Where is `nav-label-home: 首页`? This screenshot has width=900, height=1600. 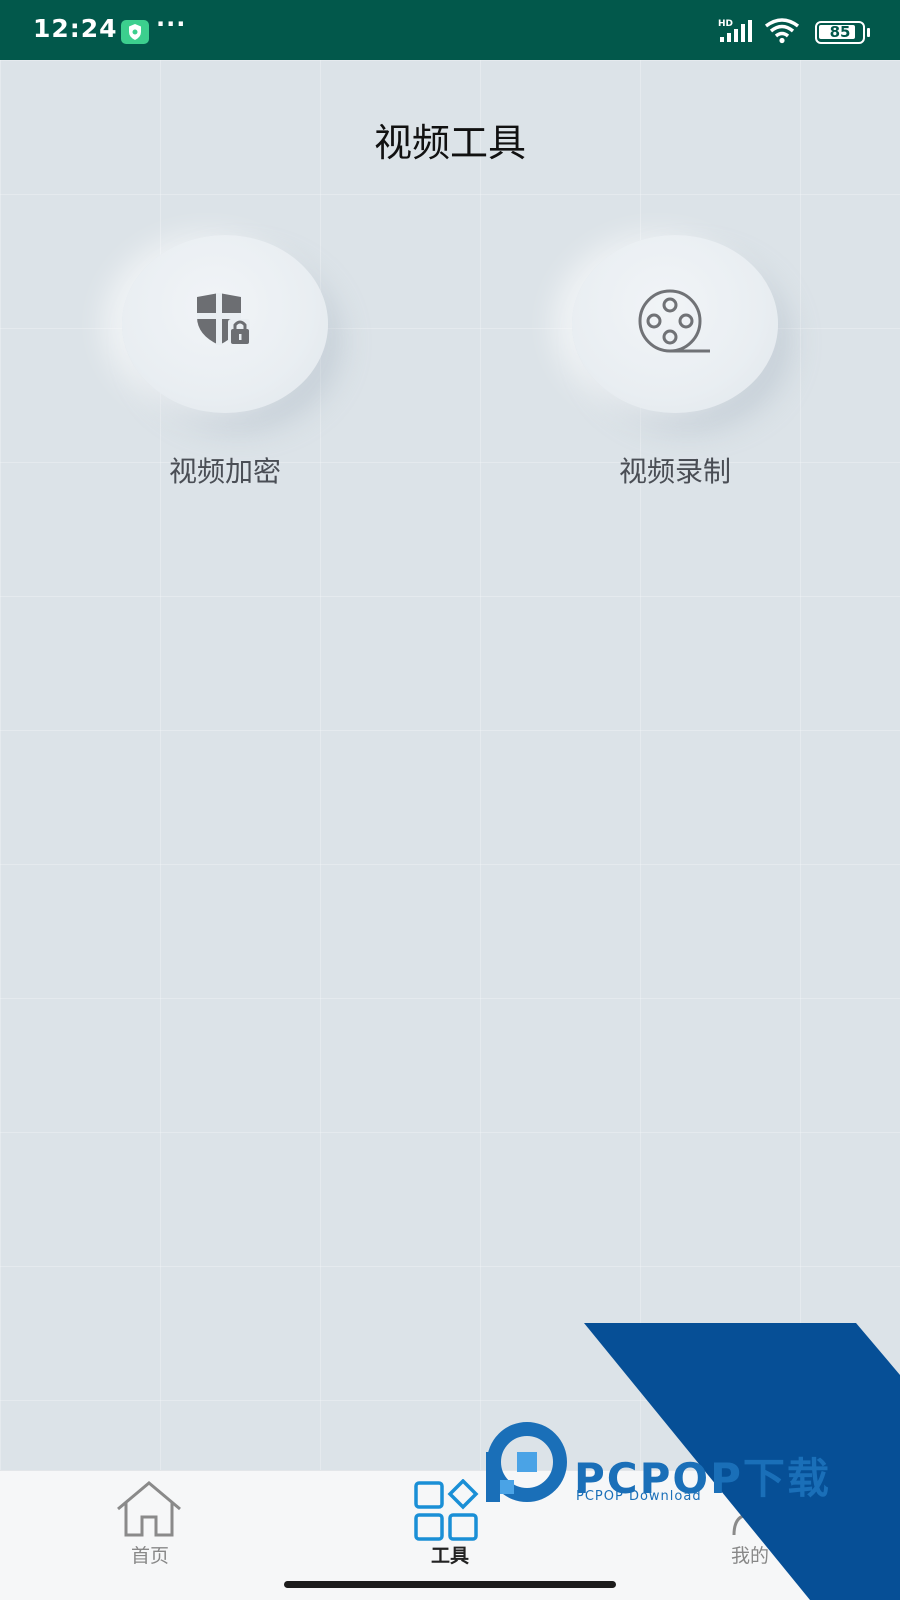
nav-label-home: 首页 is located at coordinates (149, 1556).